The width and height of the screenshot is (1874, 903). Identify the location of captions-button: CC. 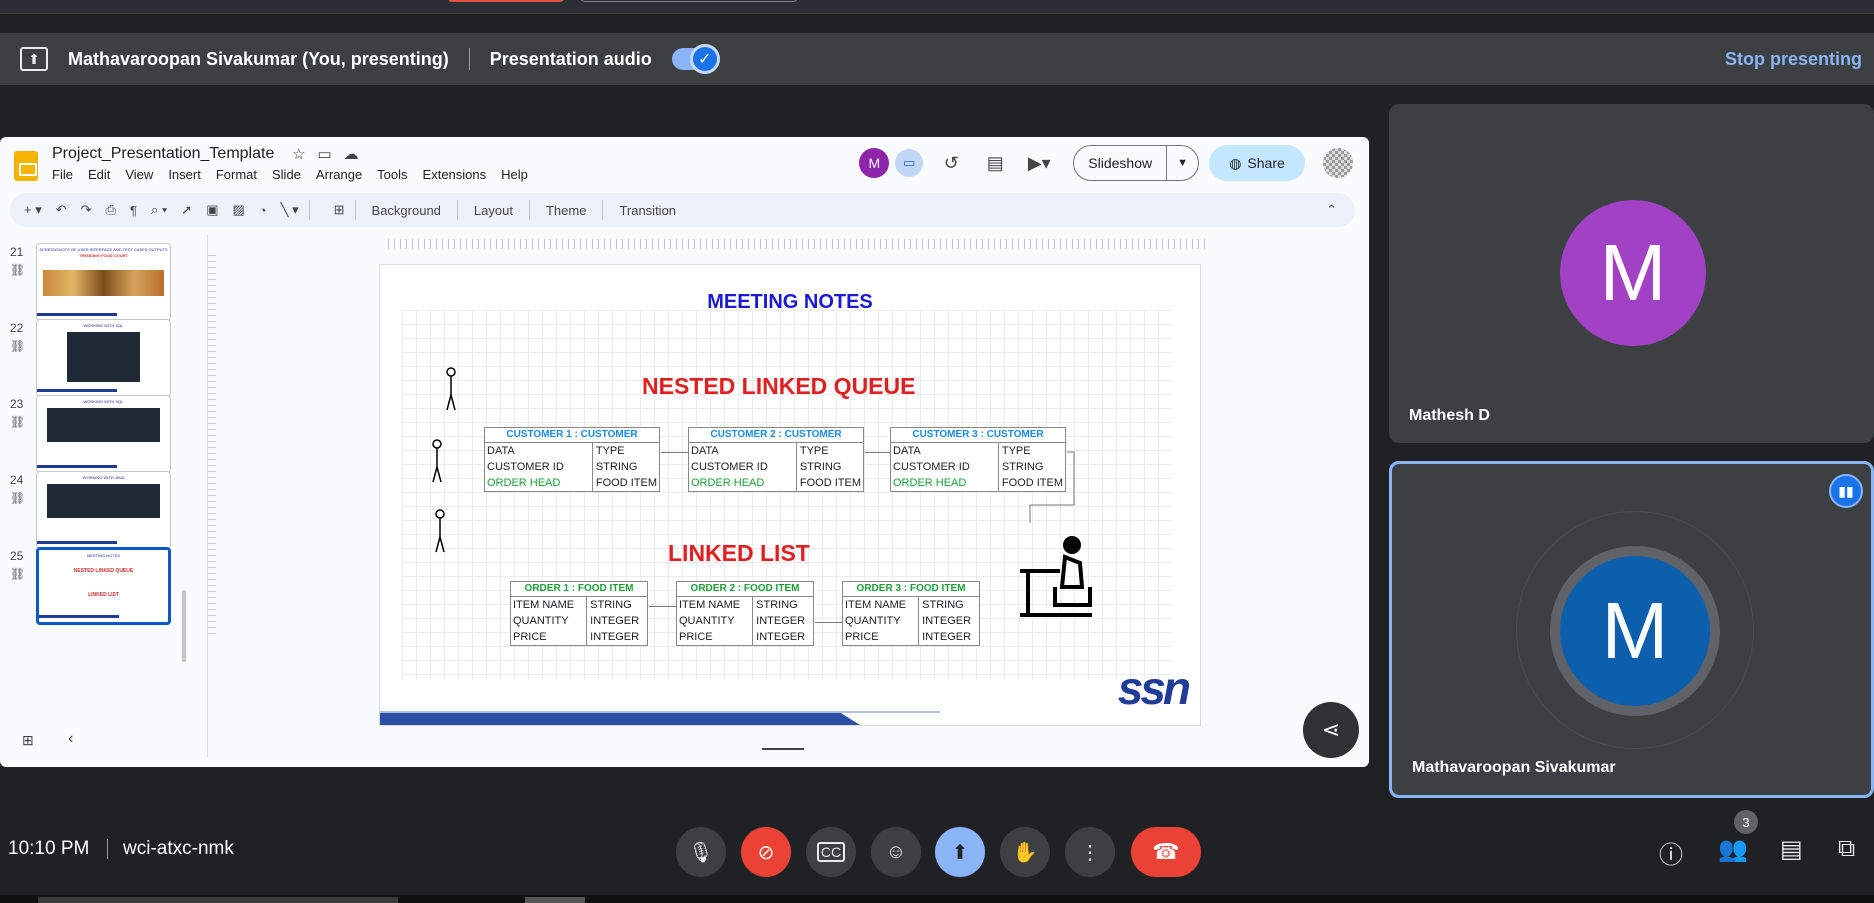
(831, 852).